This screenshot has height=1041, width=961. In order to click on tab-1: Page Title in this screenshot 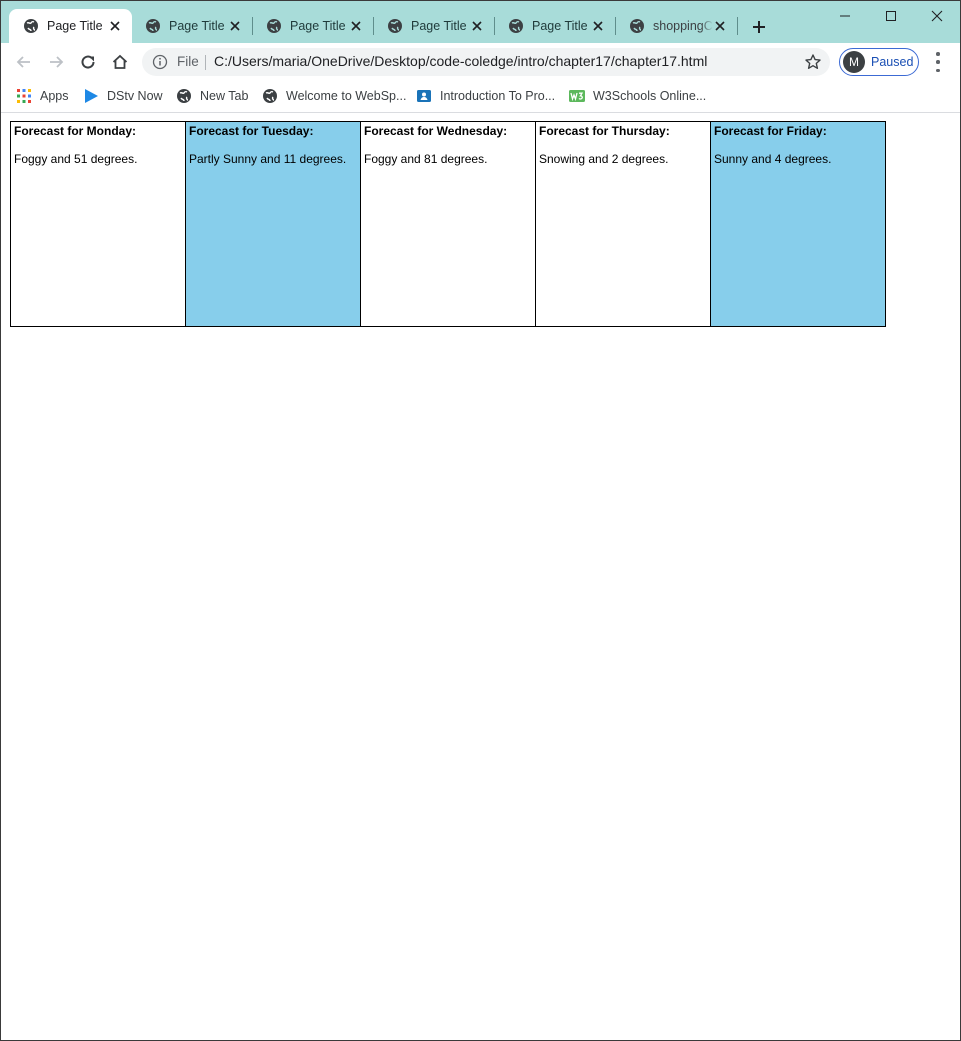, I will do `click(70, 26)`.